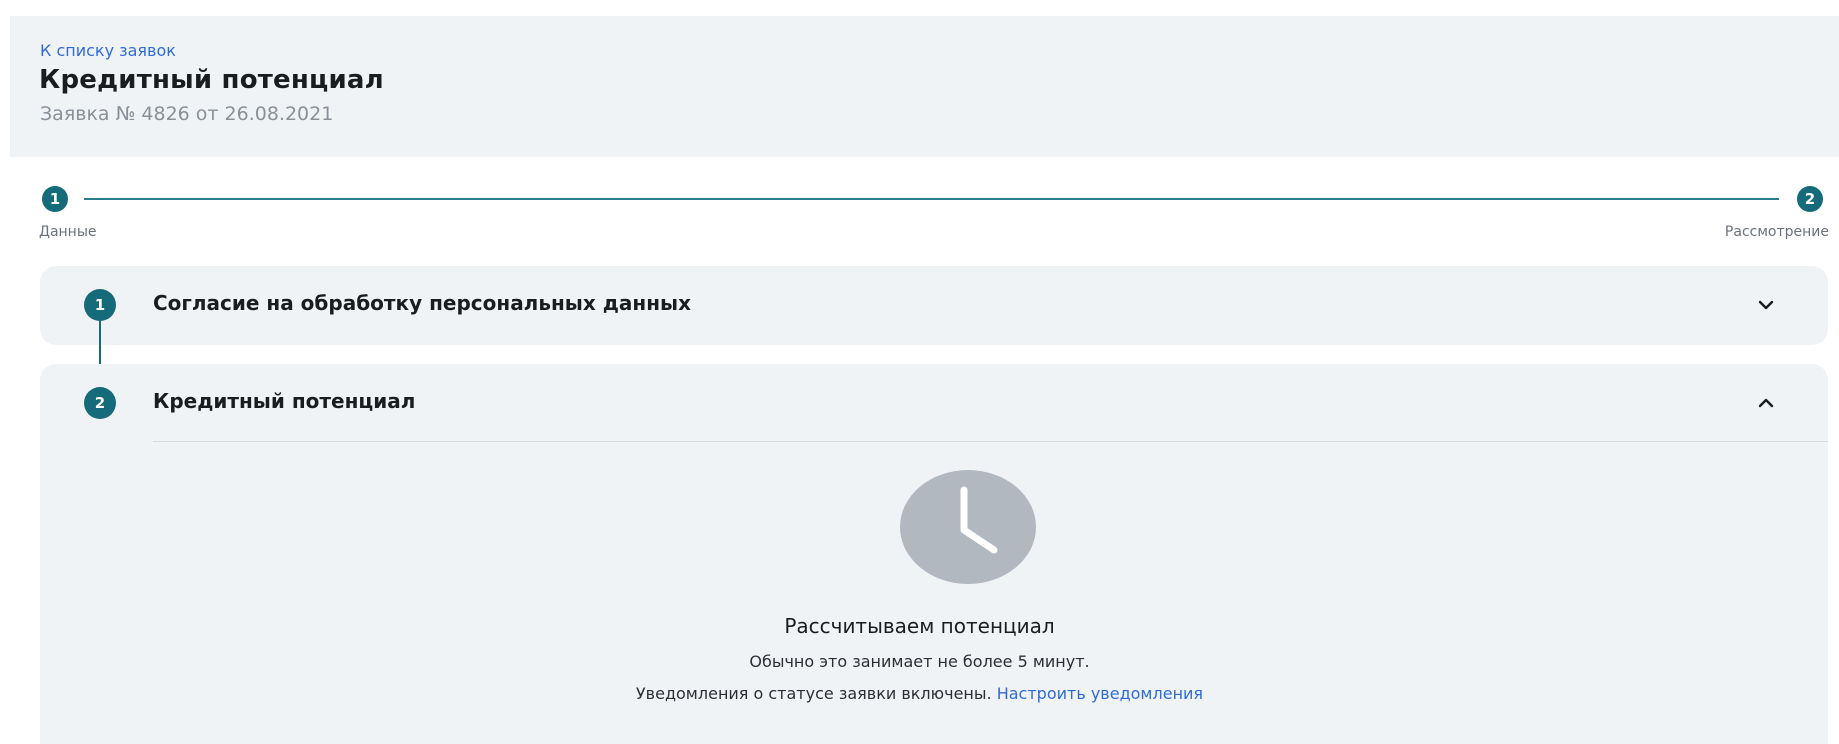 This screenshot has height=744, width=1839. Describe the element at coordinates (1766, 305) in the screenshot. I see `chevron-down-icon` at that location.